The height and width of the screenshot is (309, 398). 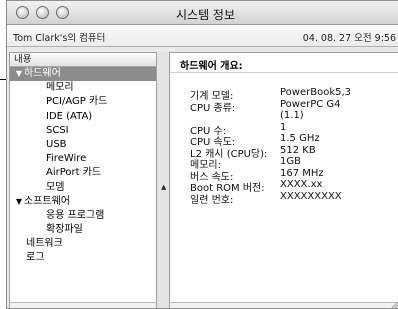 What do you see at coordinates (42, 73) in the screenshot?
I see `tree-item-label: 하드웨어` at bounding box center [42, 73].